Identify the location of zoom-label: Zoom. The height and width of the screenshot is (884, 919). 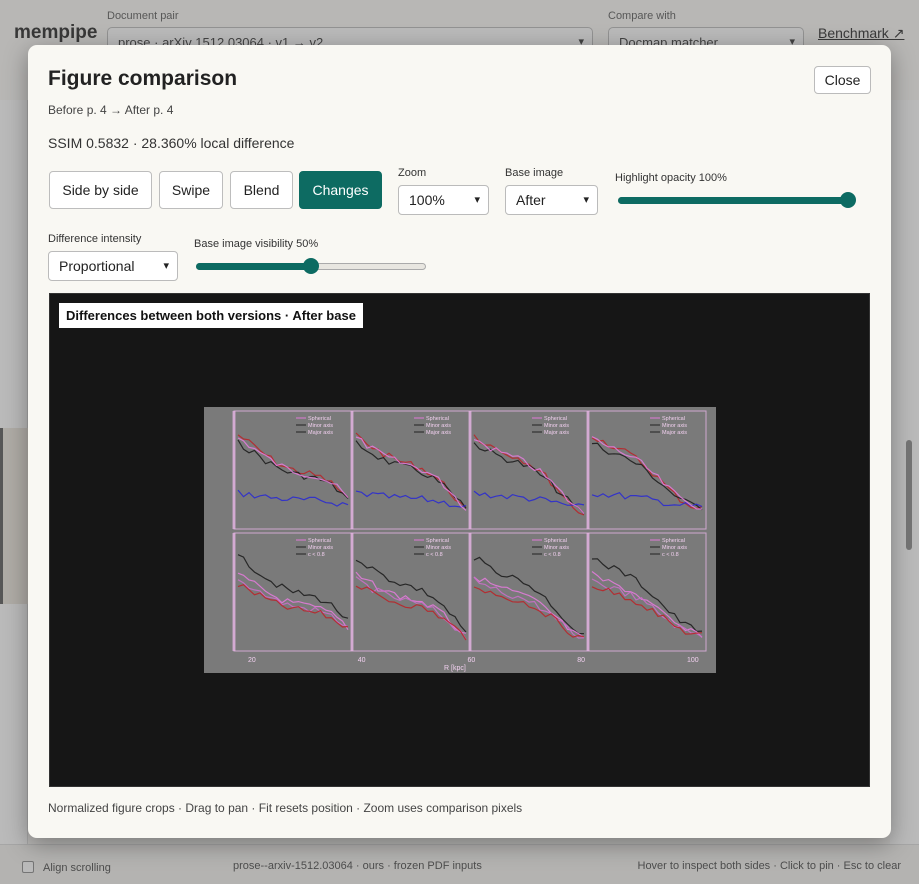
(412, 173).